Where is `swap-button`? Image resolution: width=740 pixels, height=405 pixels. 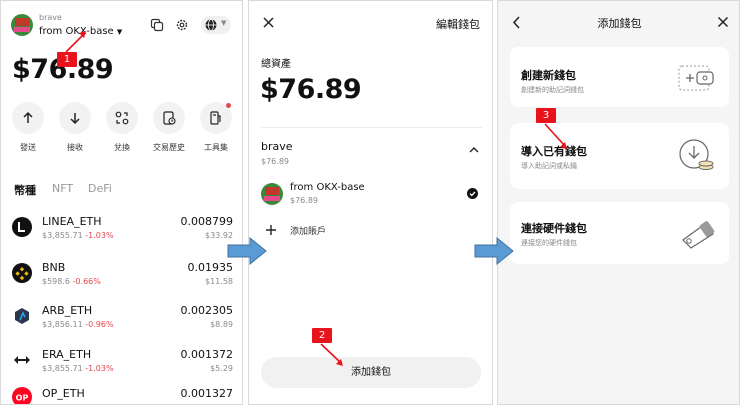
swap-button is located at coordinates (122, 118).